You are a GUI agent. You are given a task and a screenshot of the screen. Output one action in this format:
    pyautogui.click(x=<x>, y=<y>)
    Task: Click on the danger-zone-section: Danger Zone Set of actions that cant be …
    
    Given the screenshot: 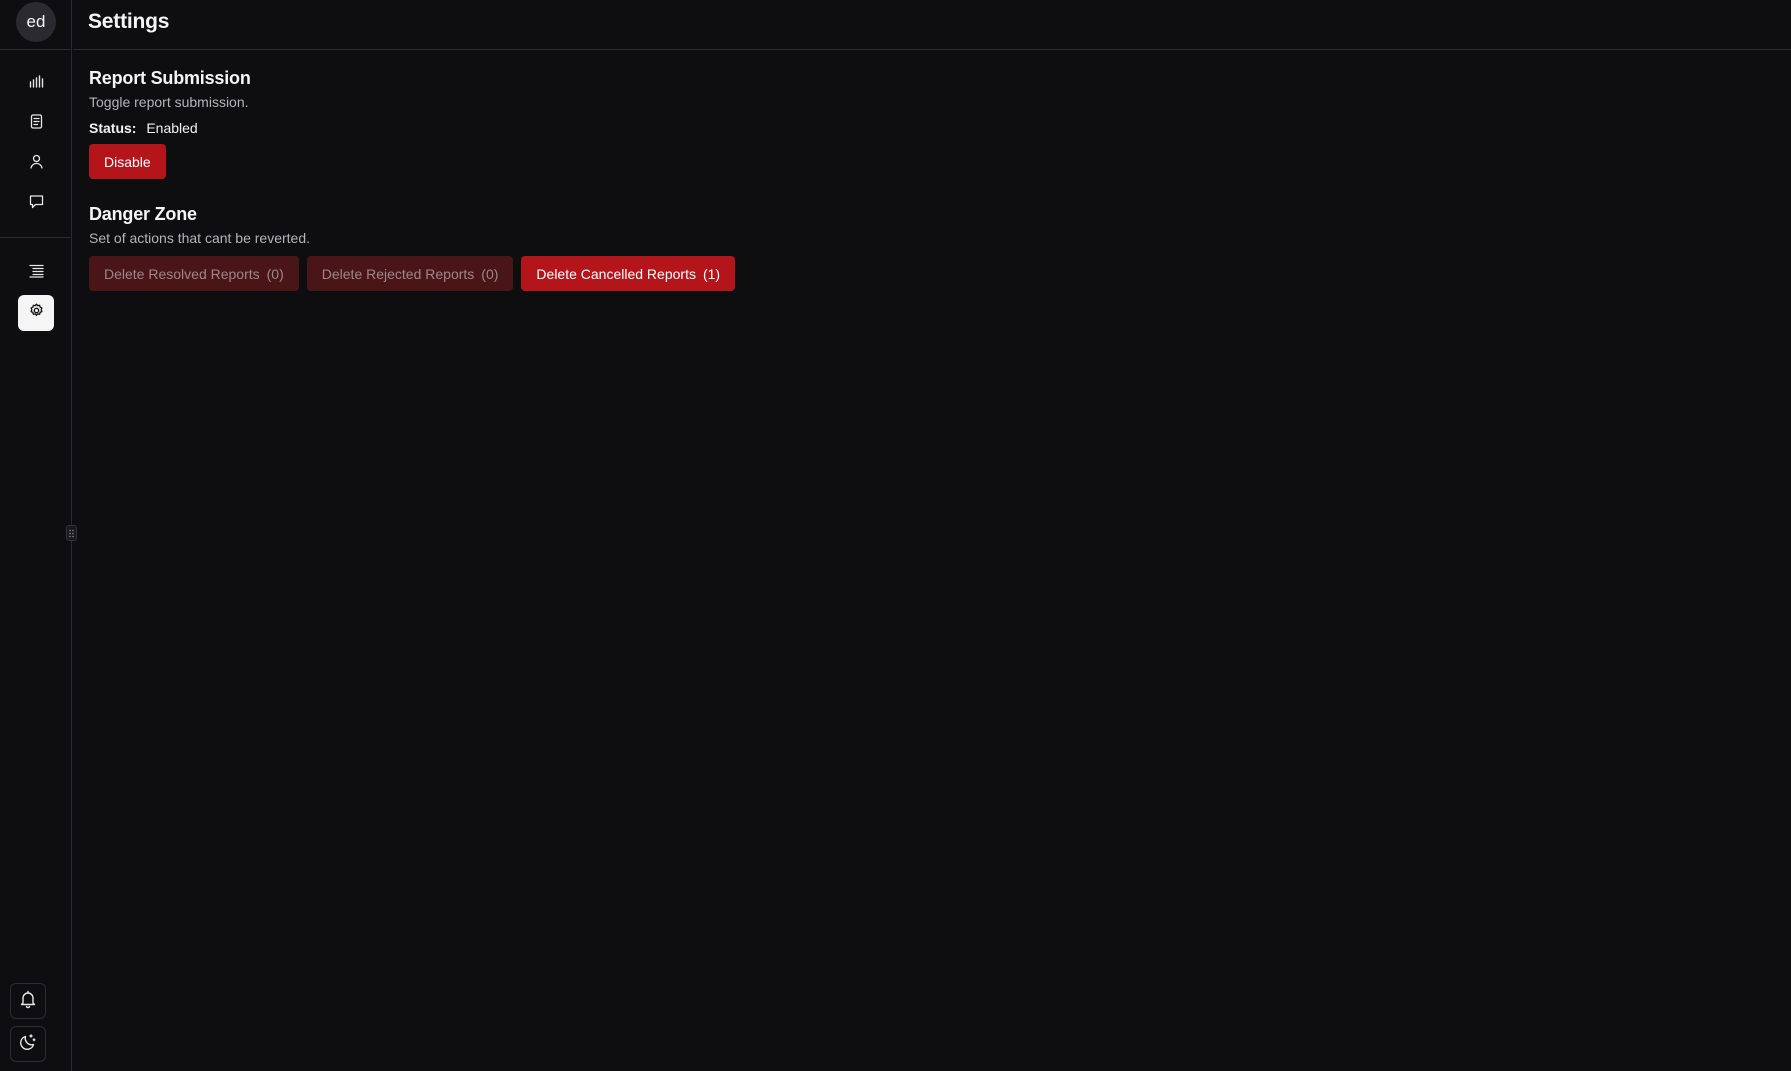 What is the action you would take?
    pyautogui.click(x=412, y=247)
    